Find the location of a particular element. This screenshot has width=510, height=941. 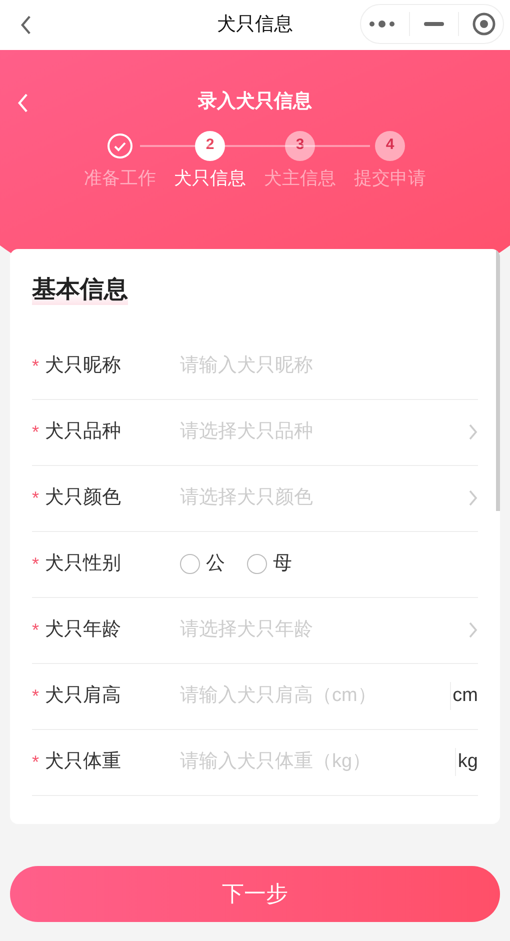

step-label: 犬只信息 is located at coordinates (210, 178).